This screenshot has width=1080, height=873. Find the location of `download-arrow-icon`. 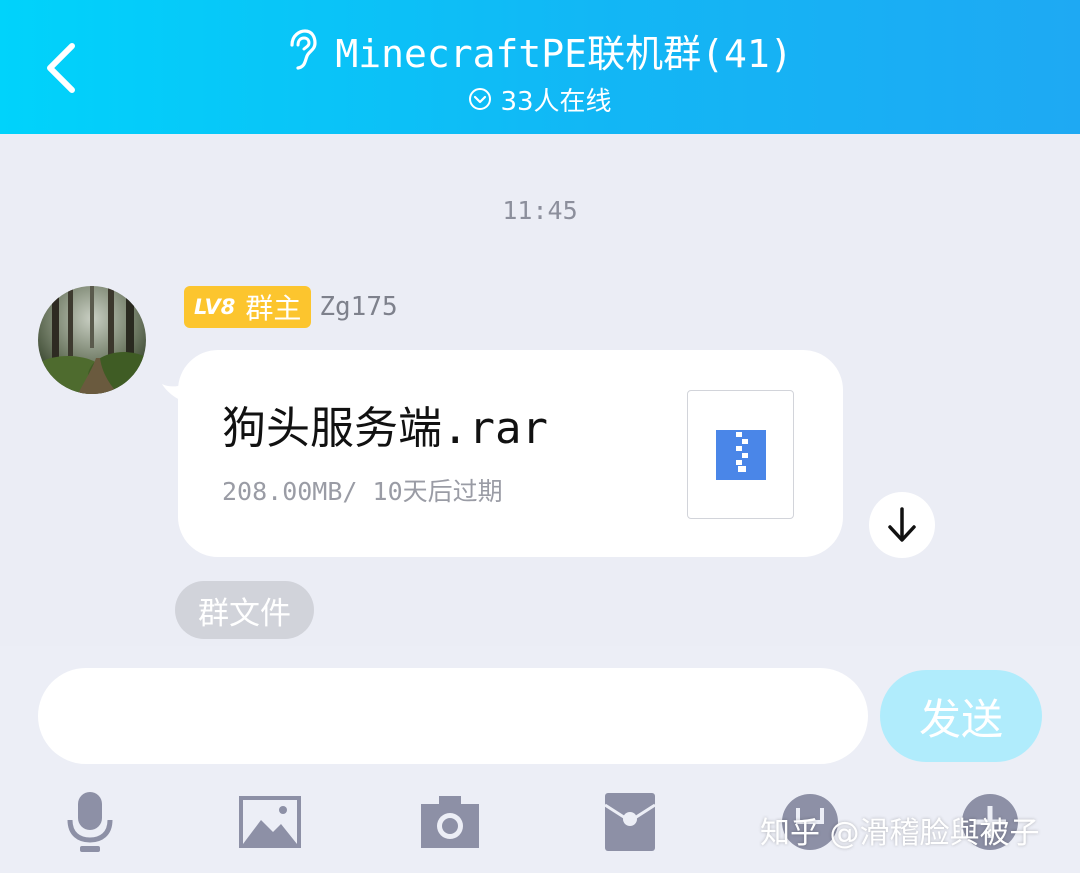

download-arrow-icon is located at coordinates (902, 524).